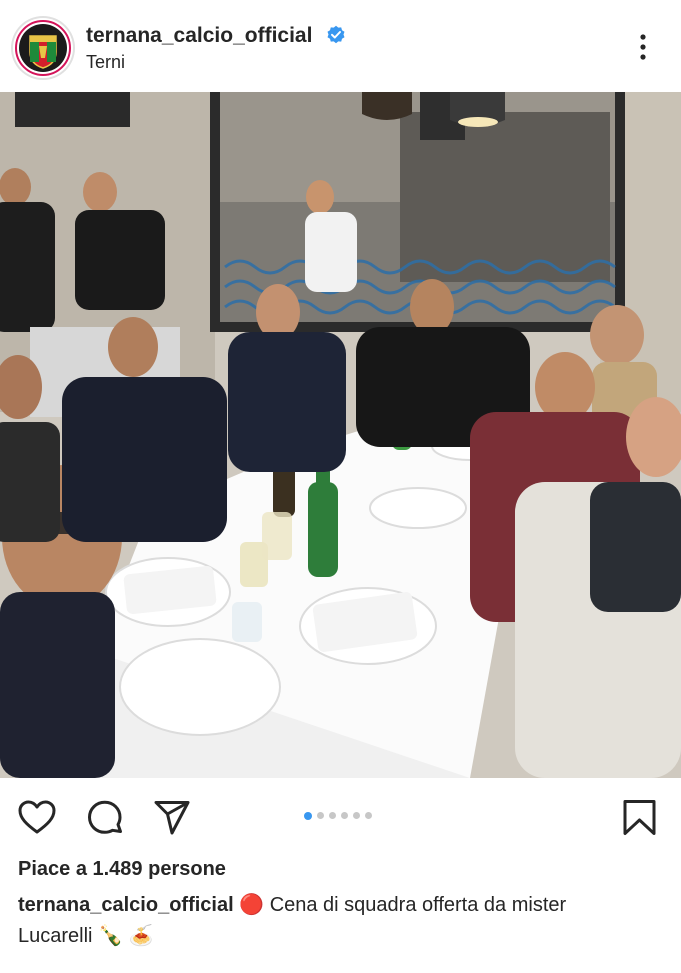 This screenshot has width=681, height=973. I want to click on caption-username: ternana_calcio_official, so click(126, 905).